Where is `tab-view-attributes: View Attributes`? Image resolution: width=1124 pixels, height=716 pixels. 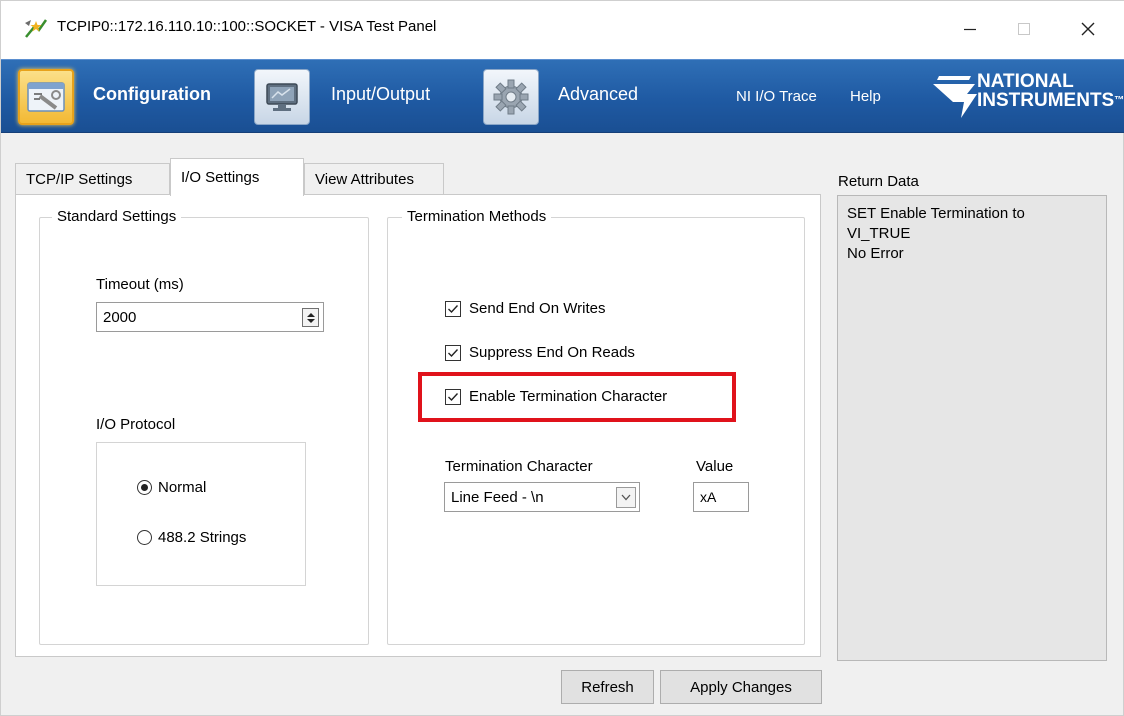 tab-view-attributes: View Attributes is located at coordinates (374, 179).